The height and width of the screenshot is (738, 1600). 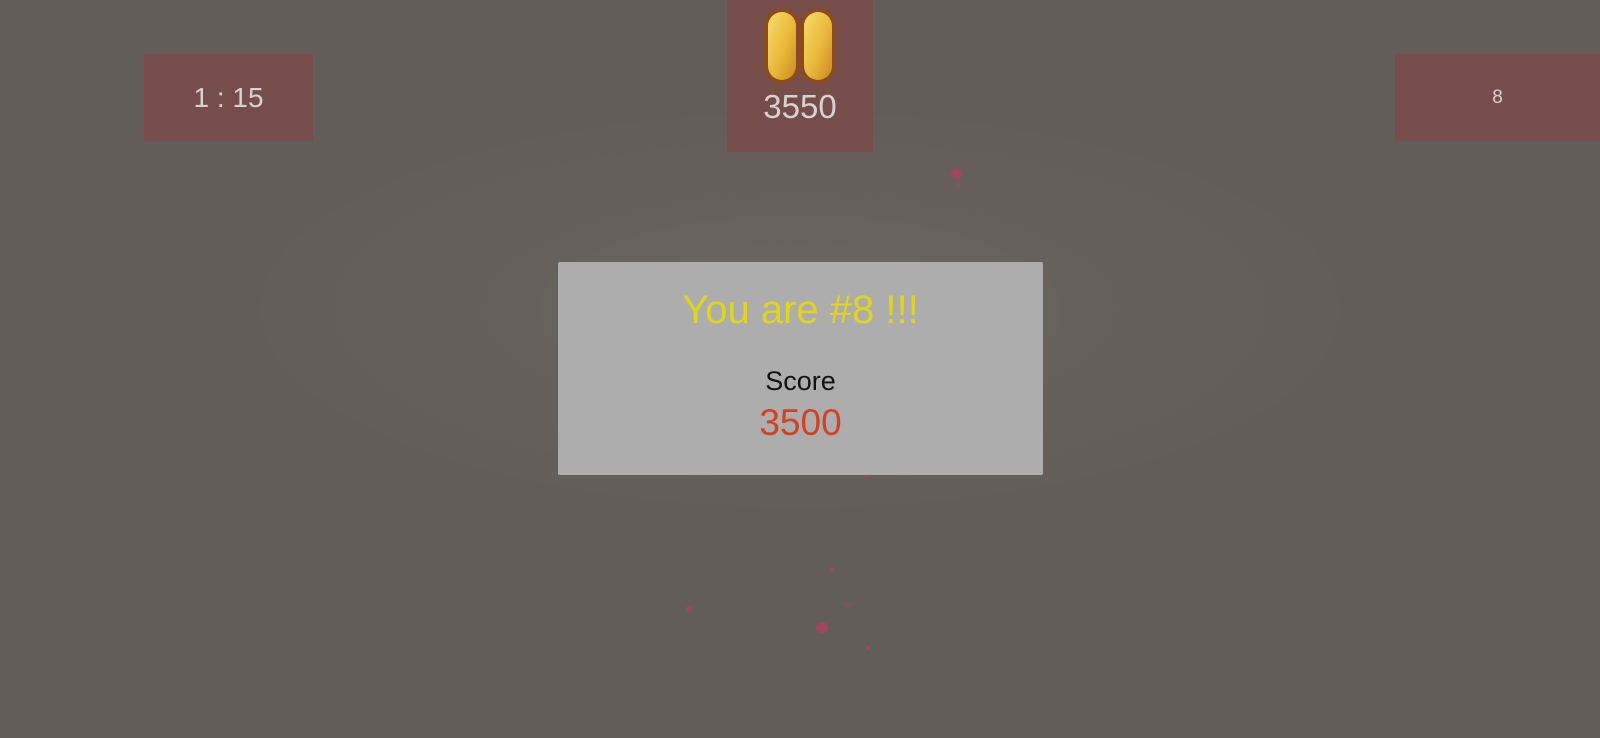 I want to click on pause-icon, so click(x=800, y=46).